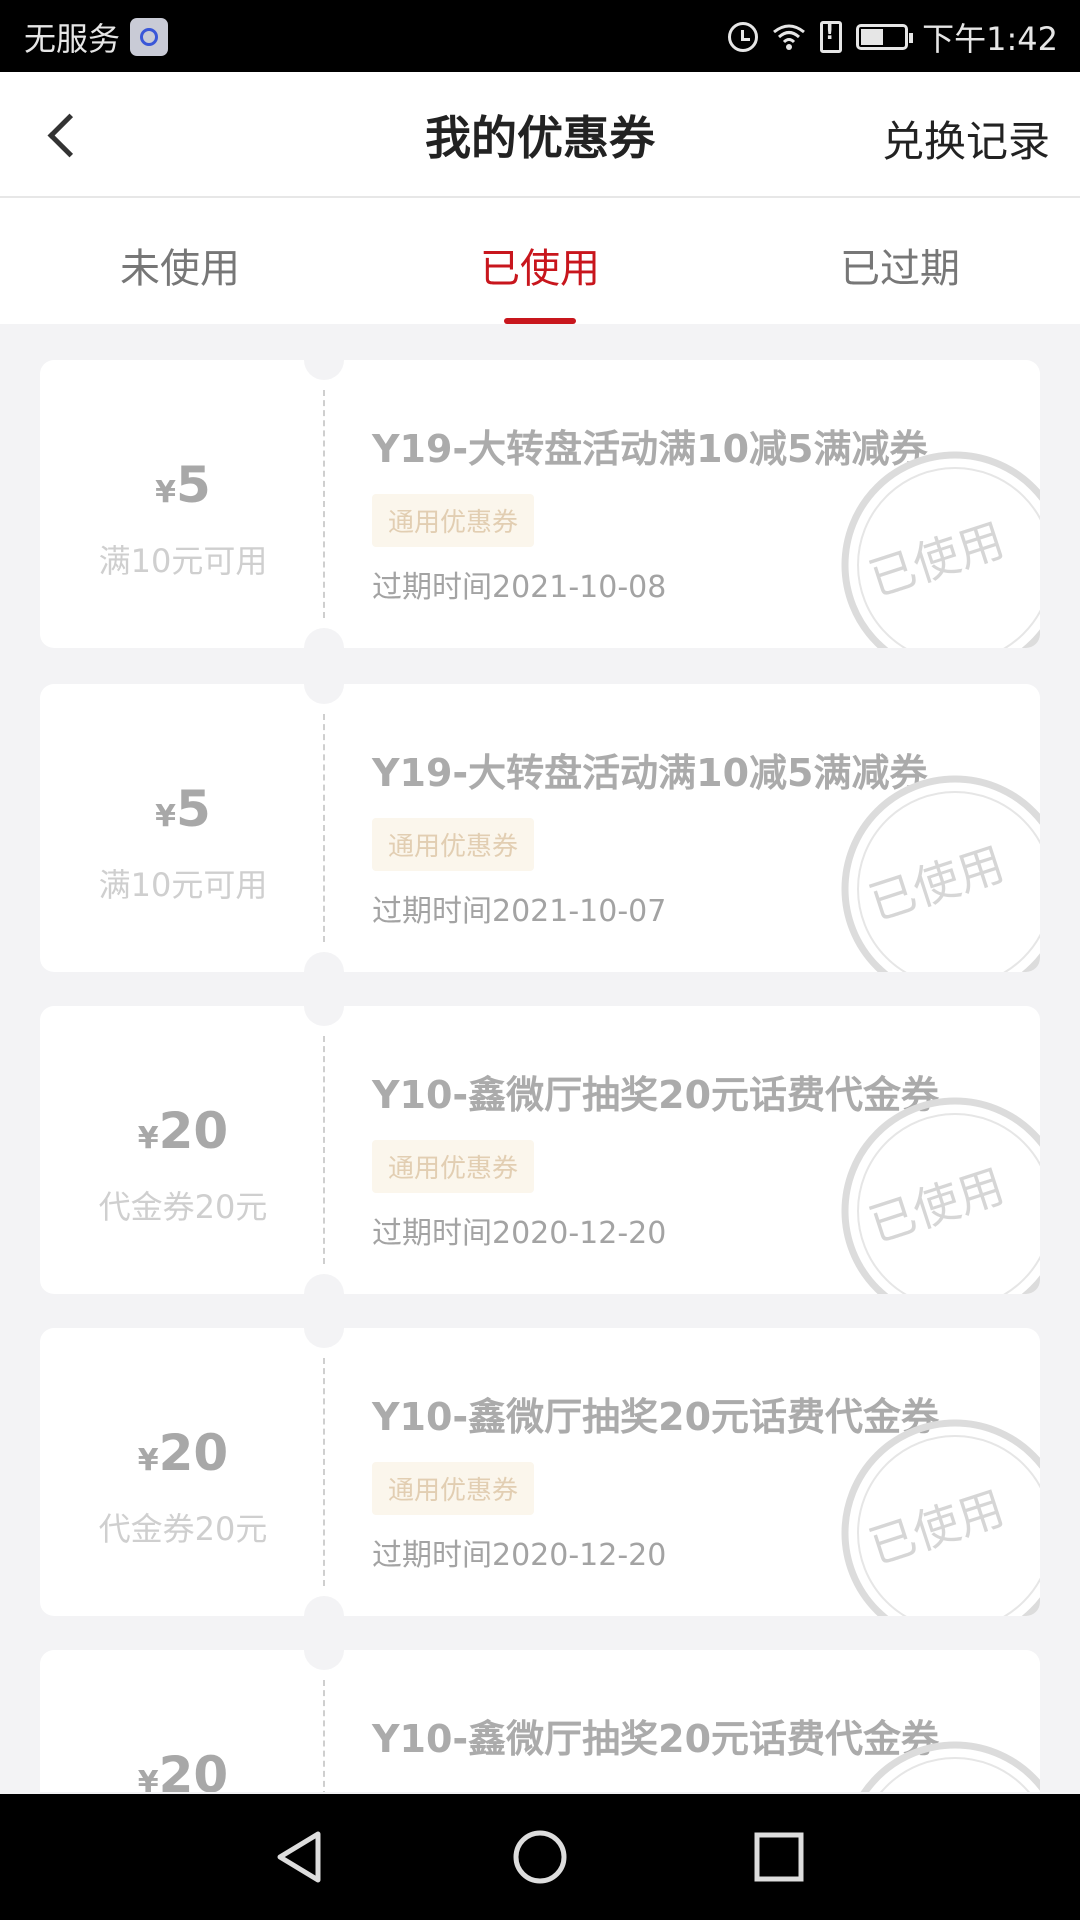  I want to click on coupon-card: ¥20 Y10-鑫微厅抽奖20元话费代金券, so click(540, 1721).